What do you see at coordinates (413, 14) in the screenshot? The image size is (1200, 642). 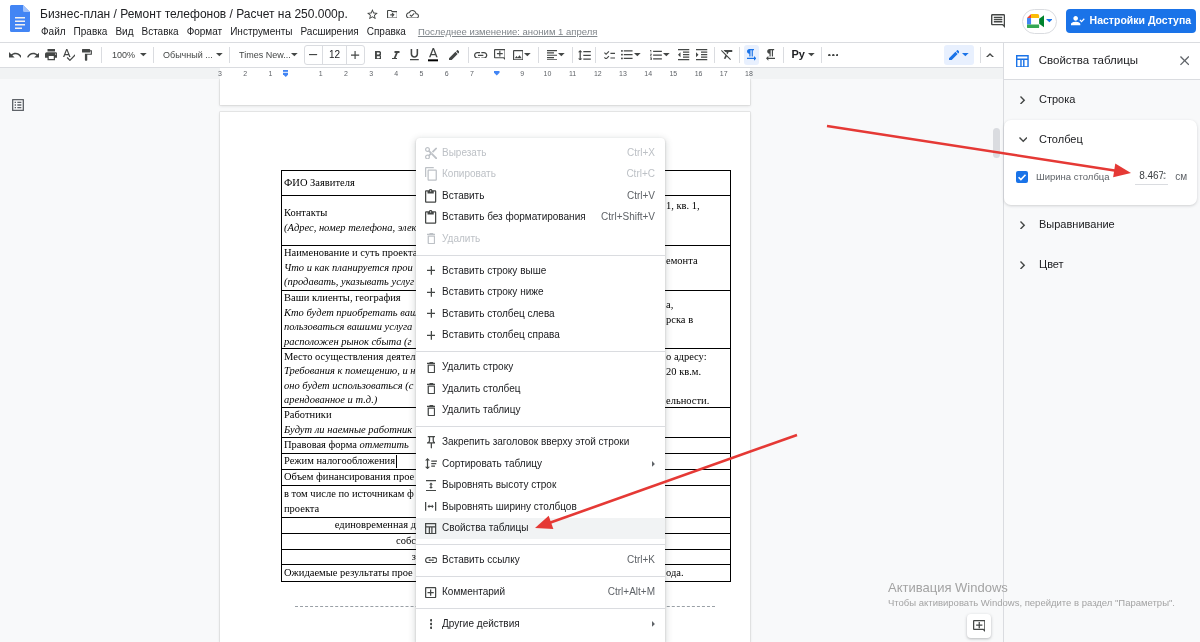 I see `cloud-check-icon` at bounding box center [413, 14].